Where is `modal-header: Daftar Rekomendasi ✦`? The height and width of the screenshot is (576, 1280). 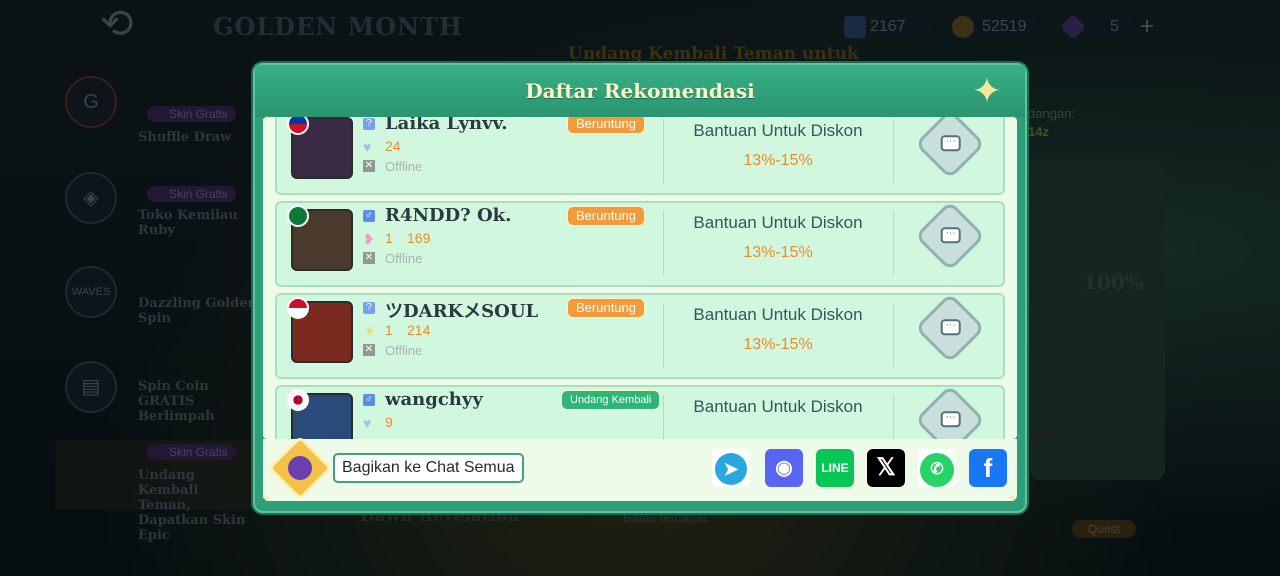
modal-header: Daftar Rekomendasi ✦ is located at coordinates (640, 91).